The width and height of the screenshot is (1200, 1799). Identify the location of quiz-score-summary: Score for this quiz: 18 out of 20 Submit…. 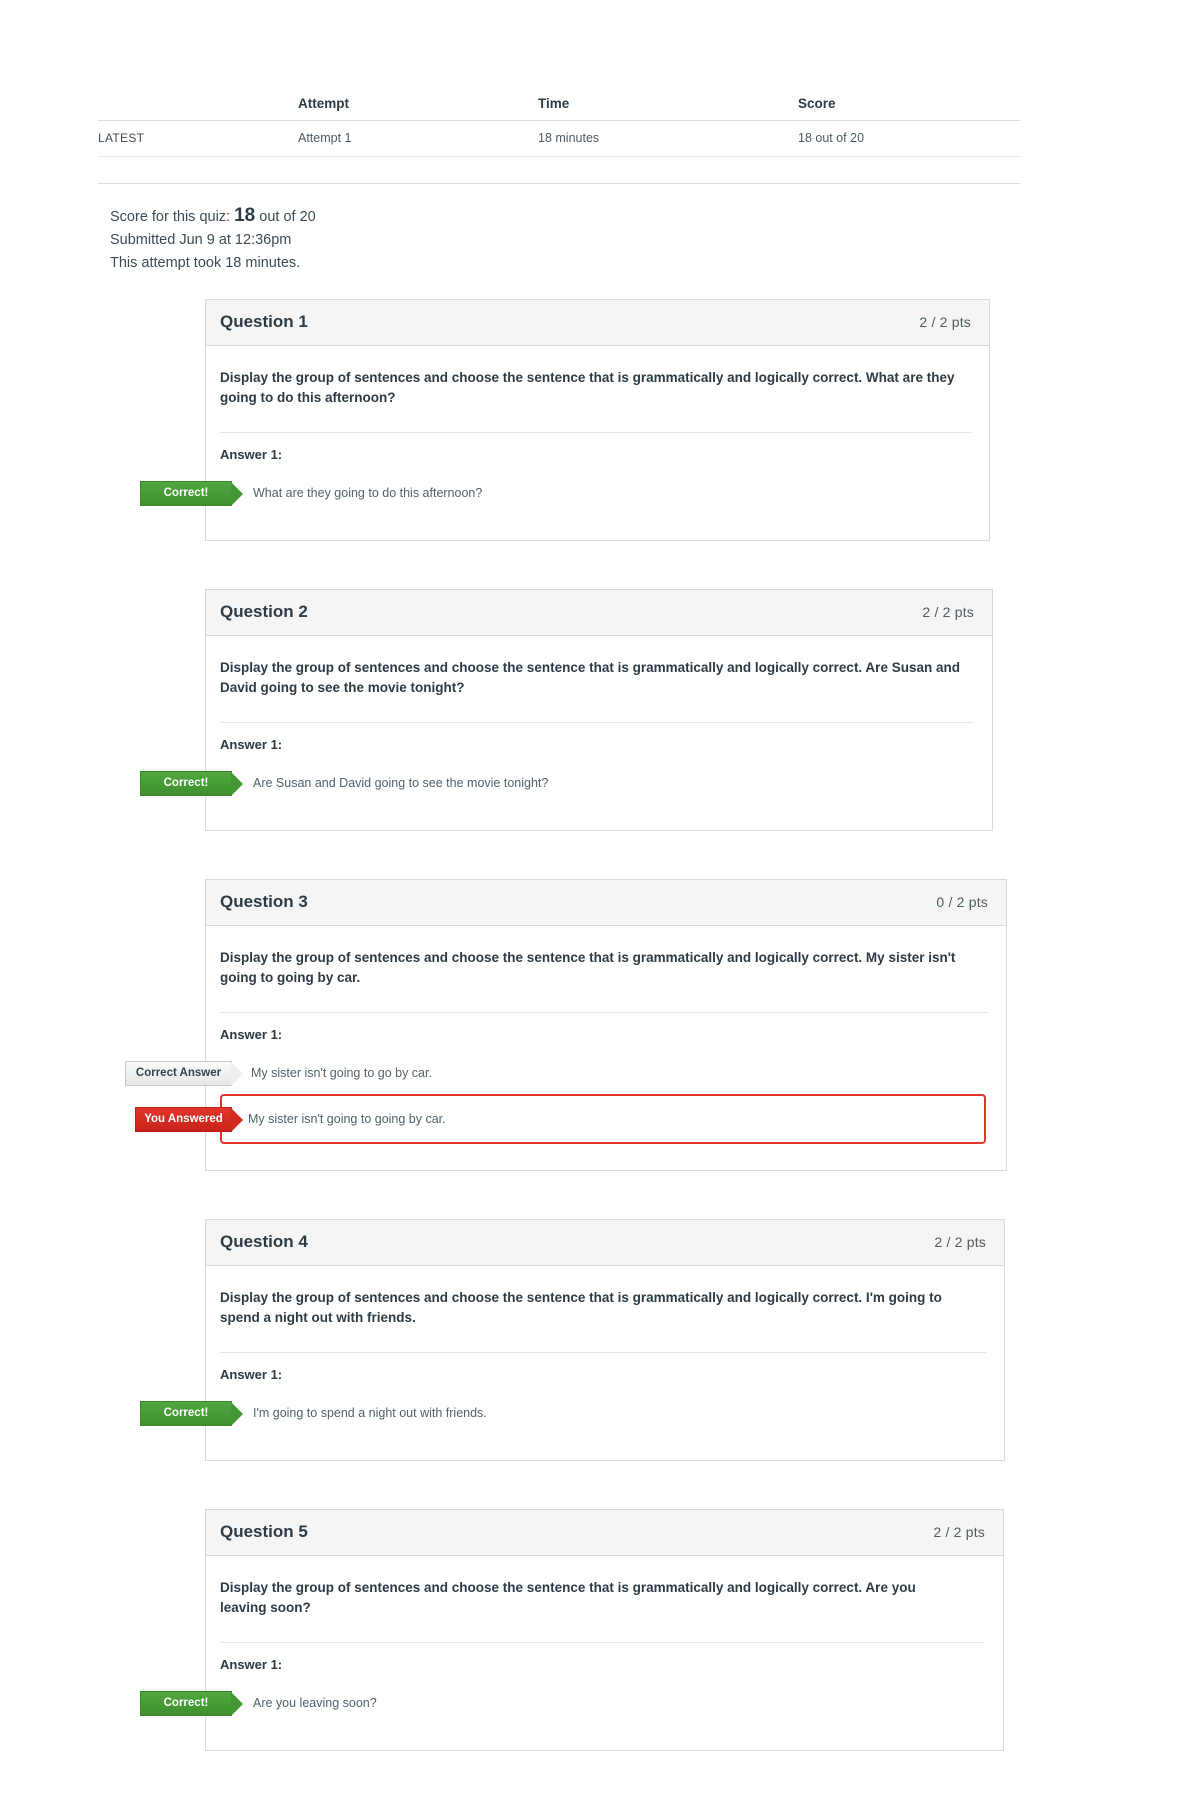
(655, 239).